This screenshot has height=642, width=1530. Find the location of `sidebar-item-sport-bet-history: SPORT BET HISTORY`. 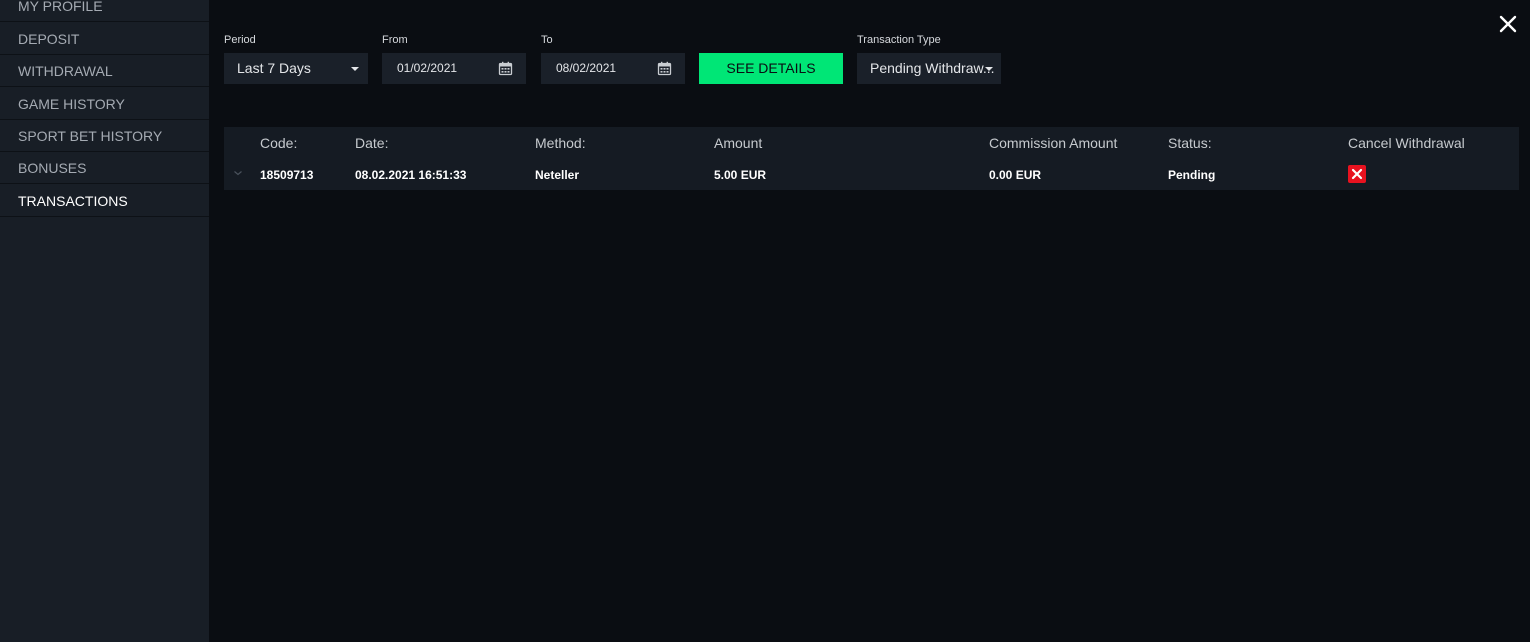

sidebar-item-sport-bet-history: SPORT BET HISTORY is located at coordinates (104, 136).